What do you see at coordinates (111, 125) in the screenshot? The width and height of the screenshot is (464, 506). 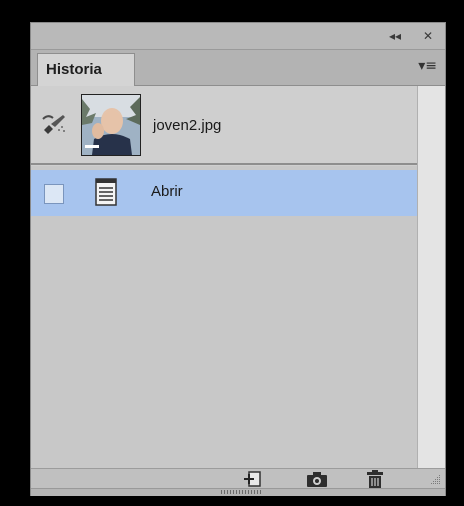 I see `snapshot-thumbnail` at bounding box center [111, 125].